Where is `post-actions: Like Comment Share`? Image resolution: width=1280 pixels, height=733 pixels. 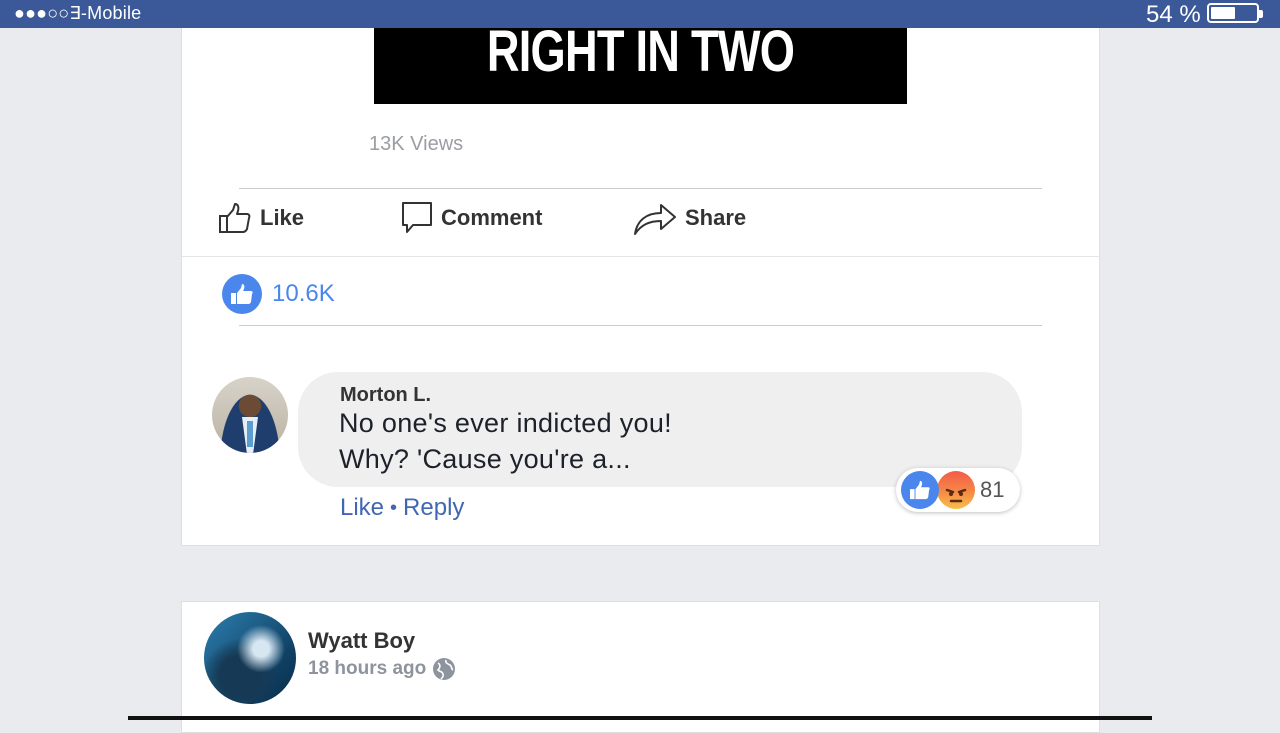
post-actions: Like Comment Share is located at coordinates (640, 223).